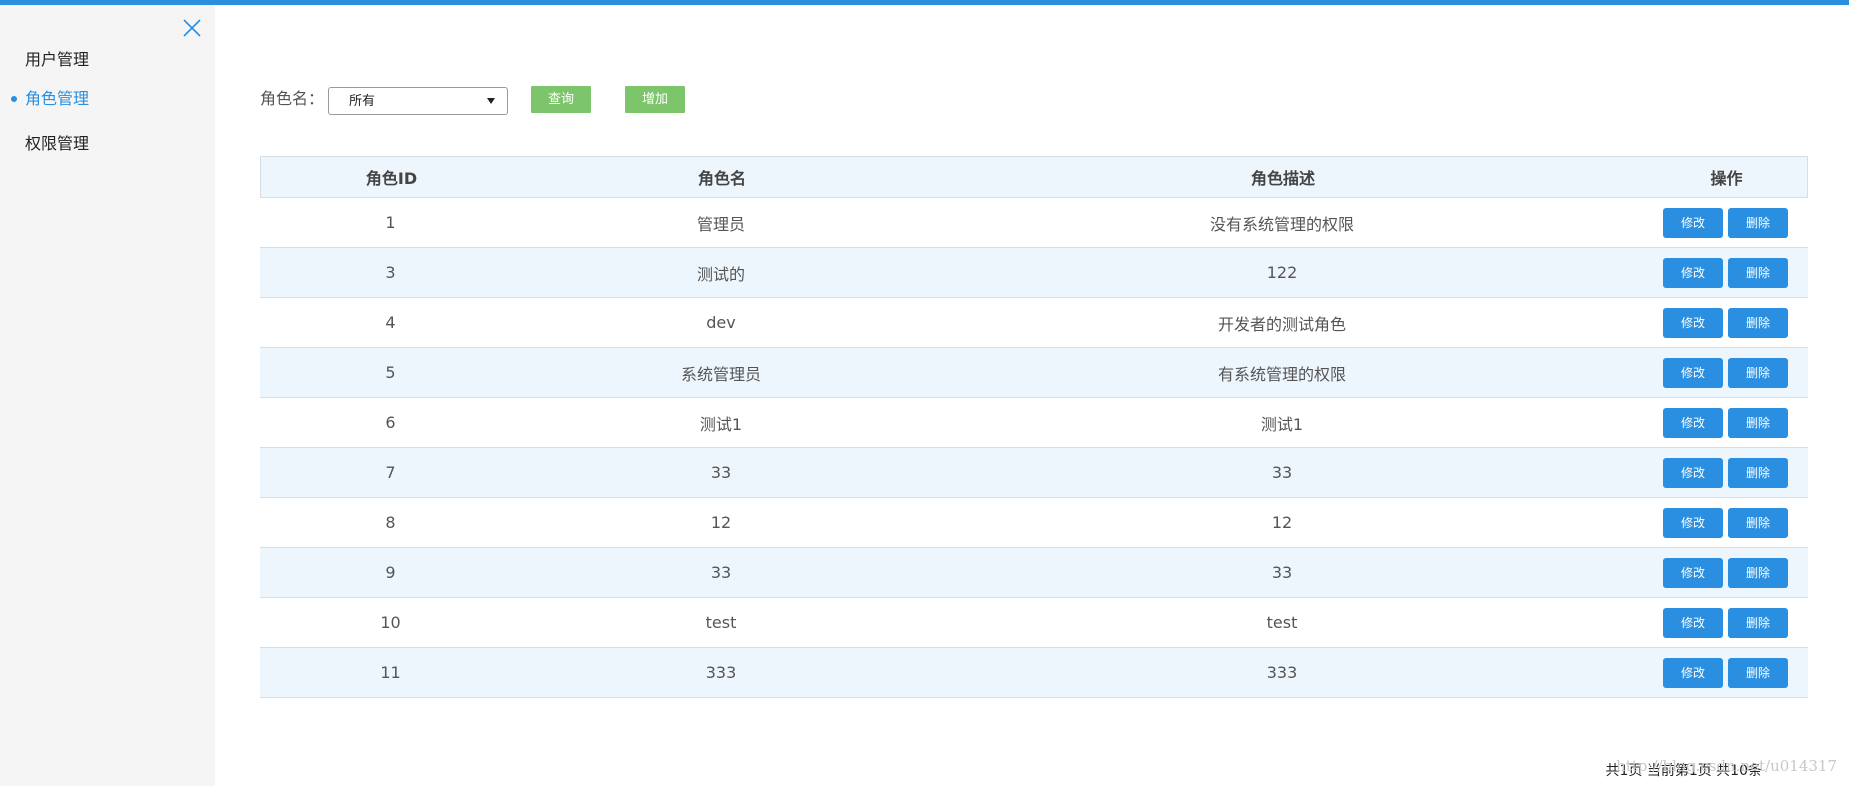  Describe the element at coordinates (57, 99) in the screenshot. I see `sidebar-item-role-management: 角色管理` at that location.